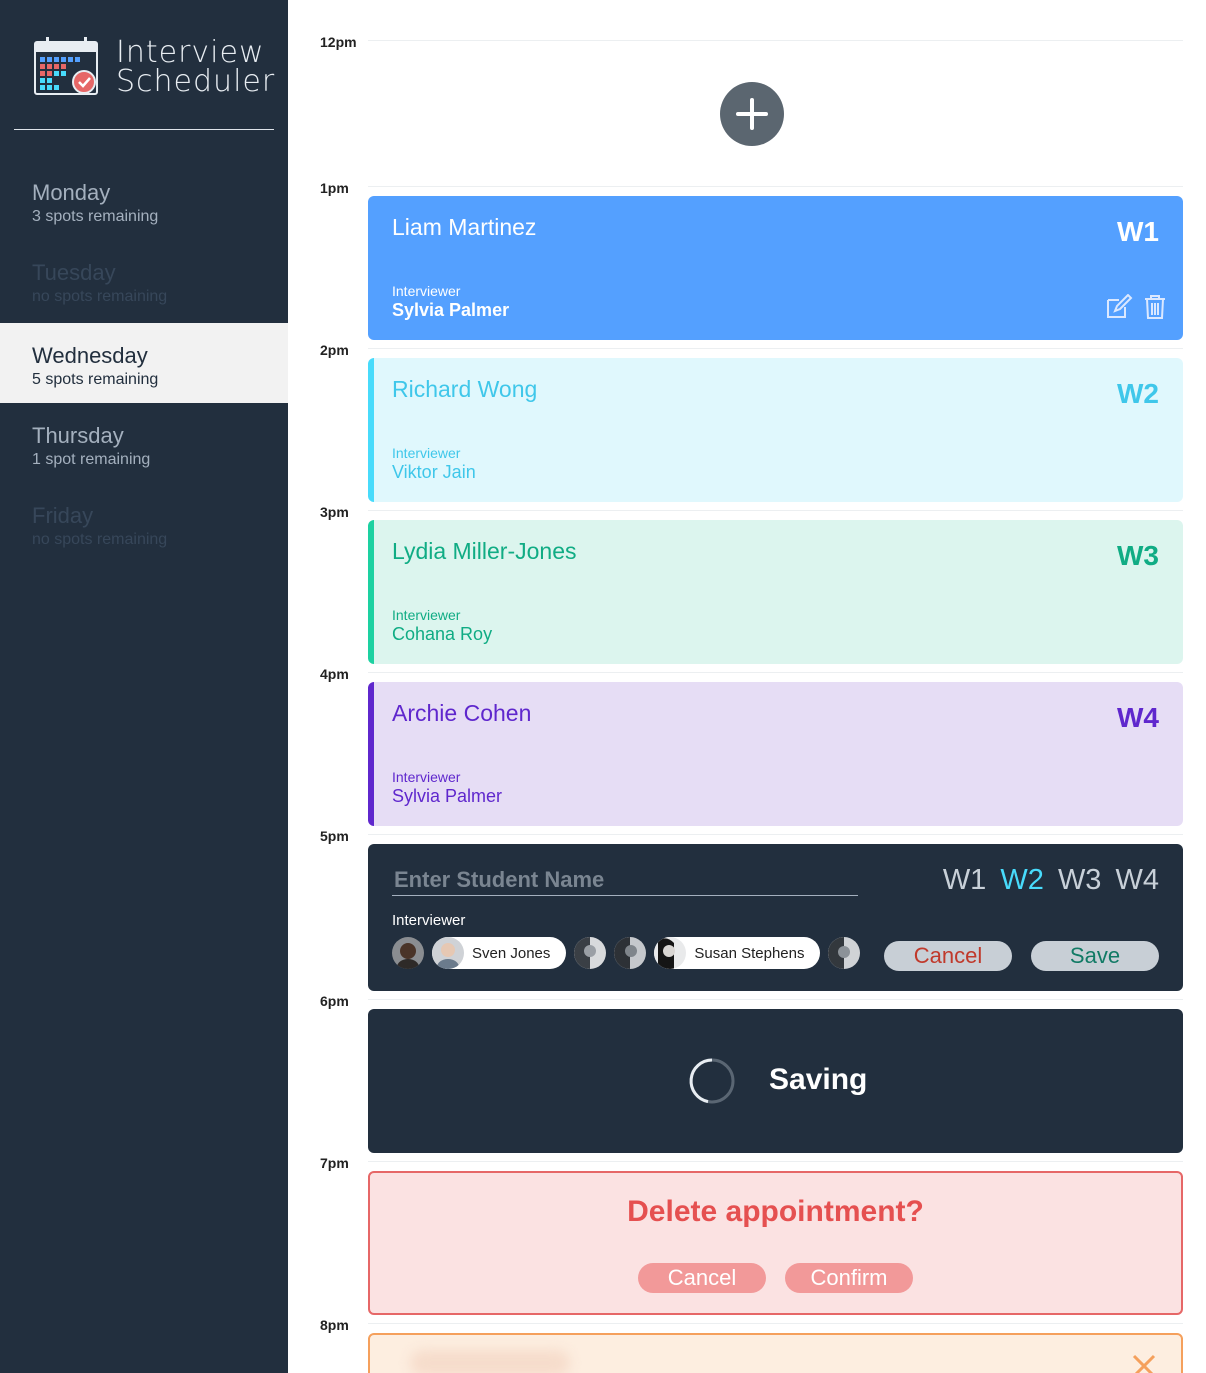  Describe the element at coordinates (1144, 1363) in the screenshot. I see `close-icon` at that location.